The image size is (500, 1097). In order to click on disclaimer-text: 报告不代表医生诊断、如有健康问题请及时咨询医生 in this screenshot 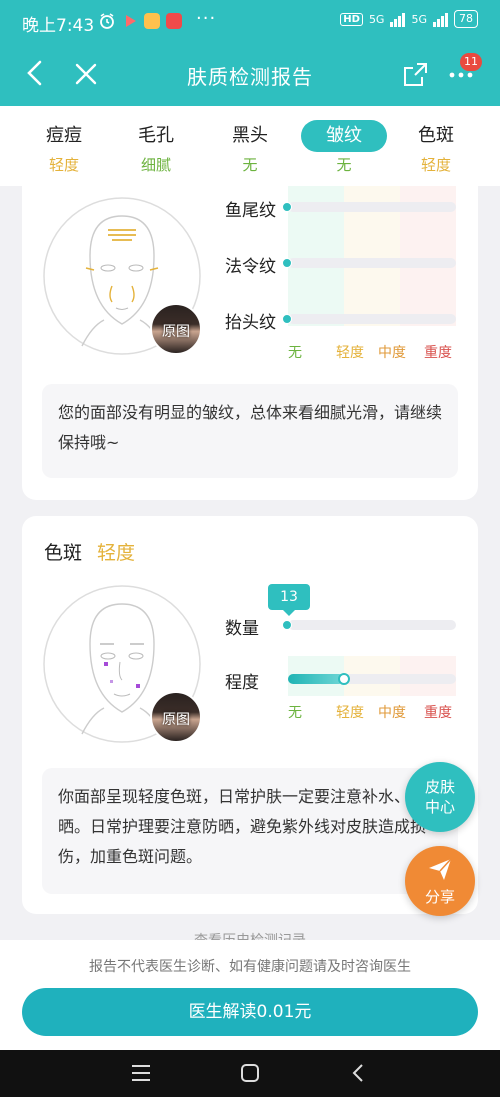, I will do `click(250, 967)`.